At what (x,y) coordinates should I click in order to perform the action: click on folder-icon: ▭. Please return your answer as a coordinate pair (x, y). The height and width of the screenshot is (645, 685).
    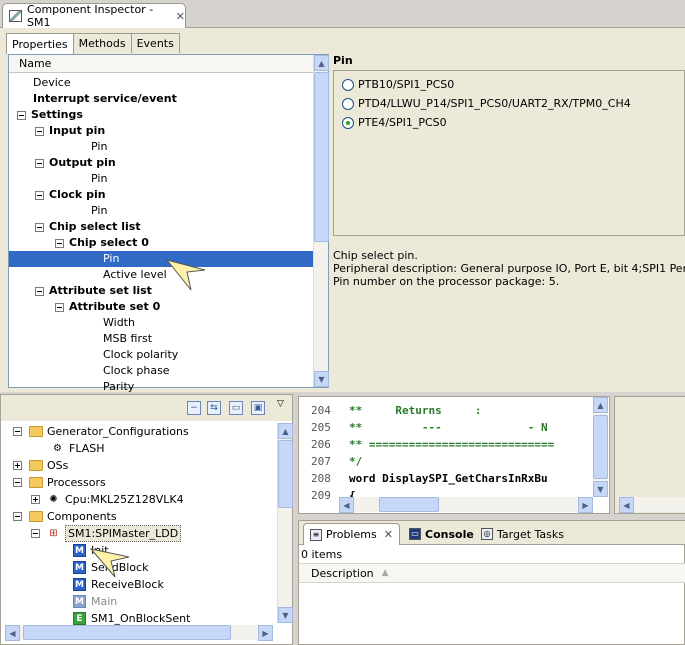
    Looking at the image, I should click on (236, 408).